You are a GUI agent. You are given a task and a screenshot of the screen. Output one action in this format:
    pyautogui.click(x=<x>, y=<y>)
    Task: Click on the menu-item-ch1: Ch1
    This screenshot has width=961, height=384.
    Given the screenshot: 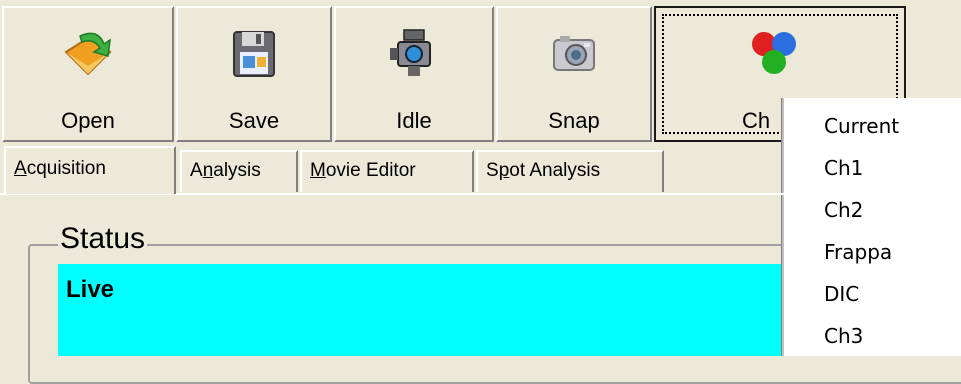 What is the action you would take?
    pyautogui.click(x=843, y=168)
    